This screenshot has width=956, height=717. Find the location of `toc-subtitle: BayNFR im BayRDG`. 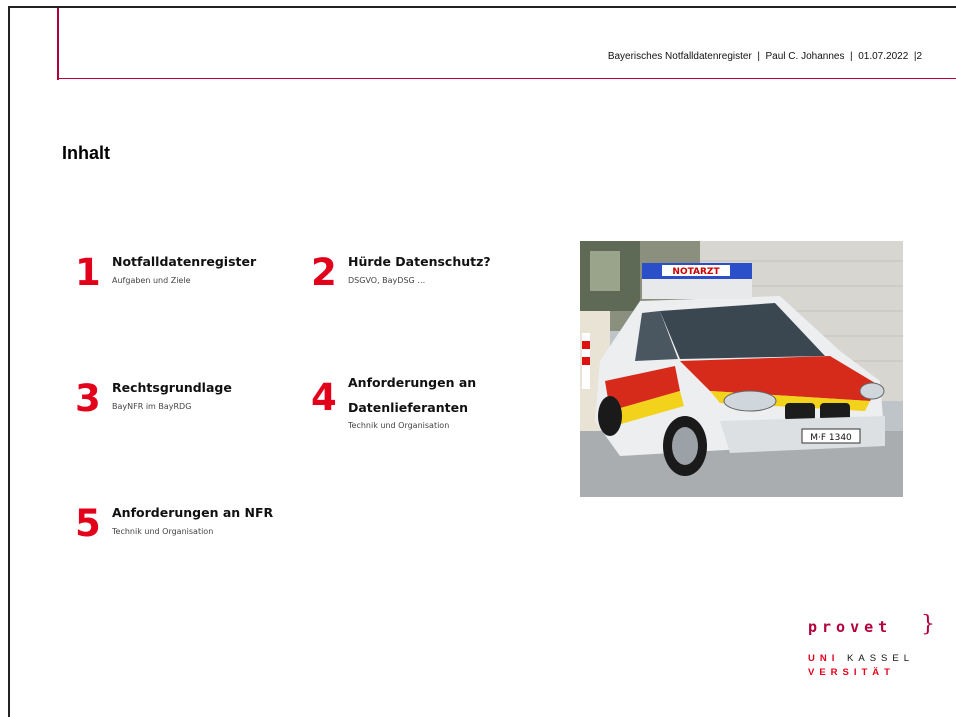

toc-subtitle: BayNFR im BayRDG is located at coordinates (152, 406).